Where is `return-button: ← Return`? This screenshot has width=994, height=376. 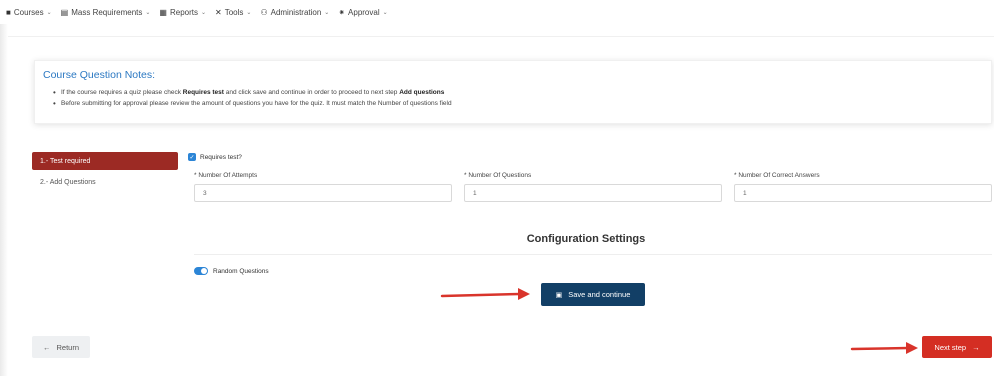 return-button: ← Return is located at coordinates (61, 347).